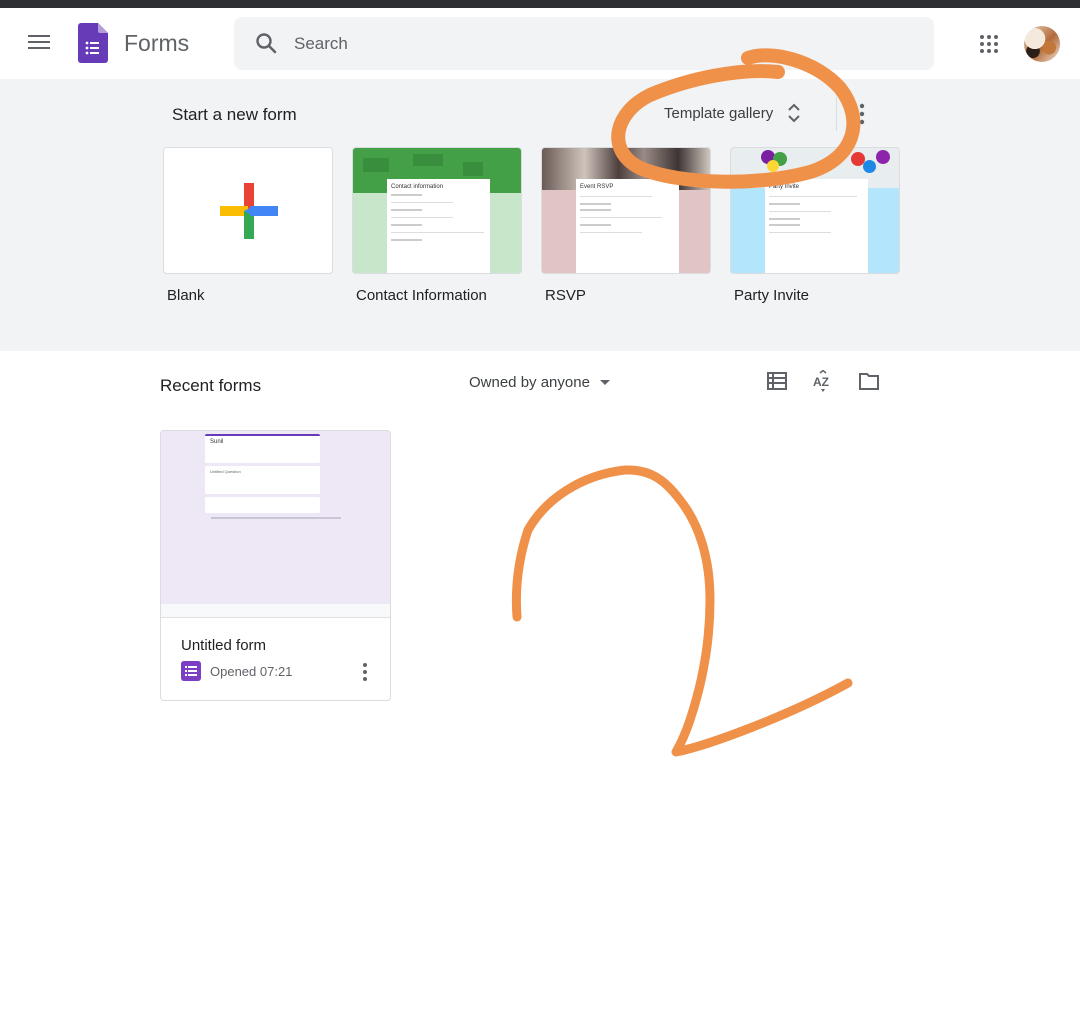 This screenshot has height=1024, width=1080. What do you see at coordinates (224, 645) in the screenshot?
I see `form-title: Untitled form` at bounding box center [224, 645].